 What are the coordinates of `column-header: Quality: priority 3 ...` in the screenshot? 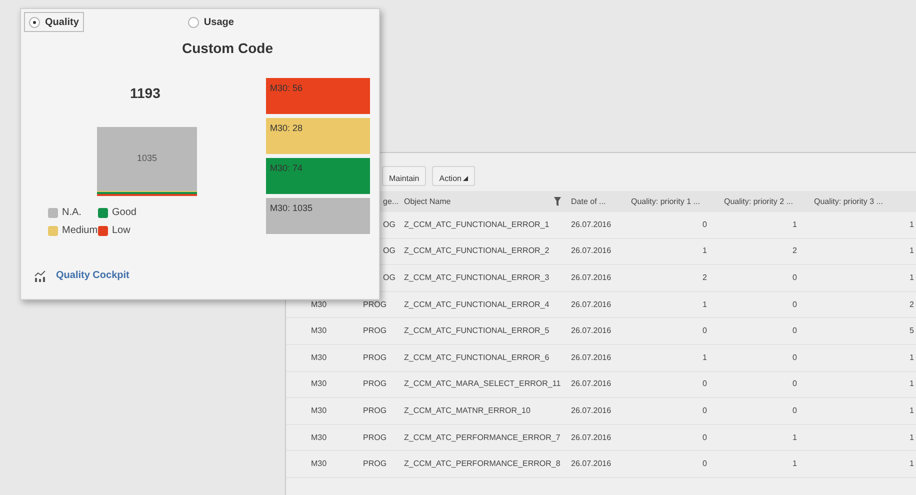 It's located at (848, 202).